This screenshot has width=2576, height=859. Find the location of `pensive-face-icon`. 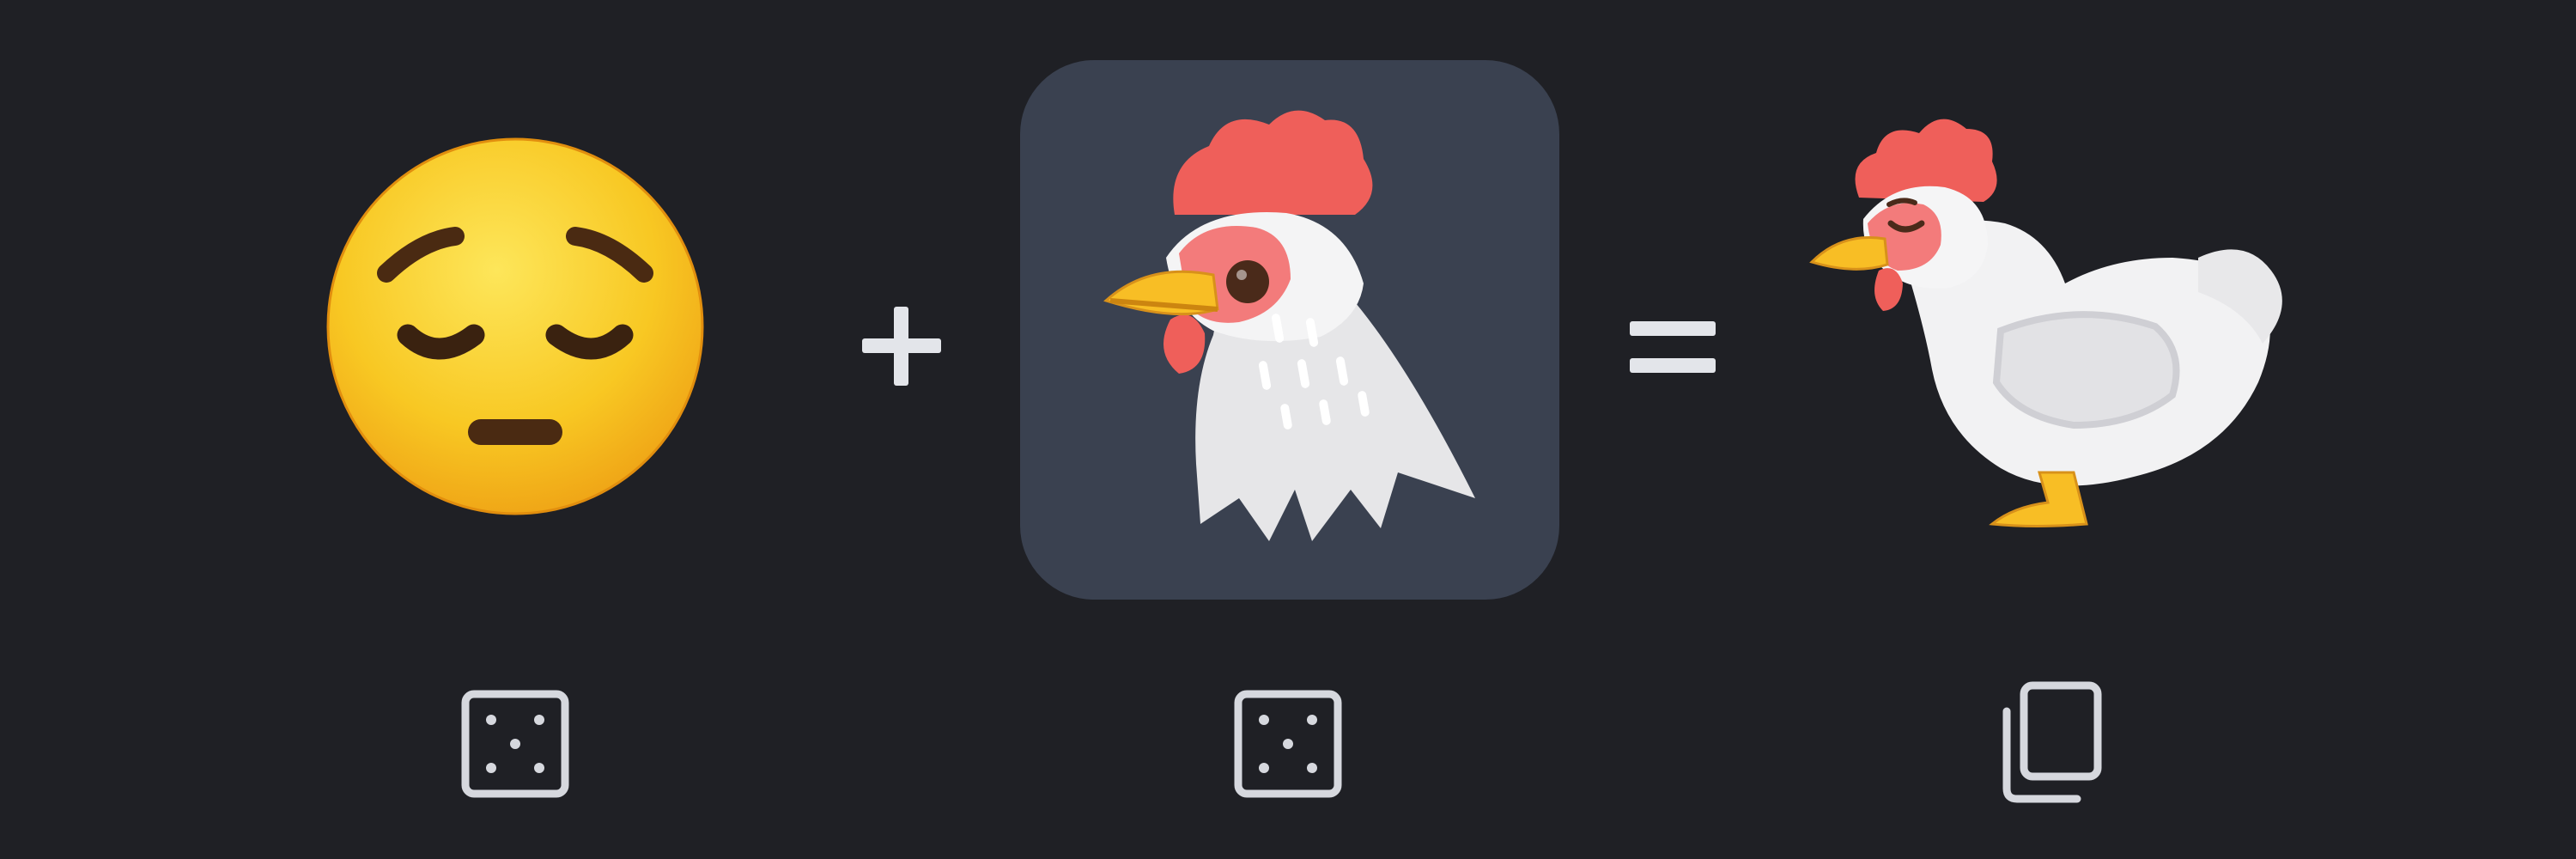

pensive-face-icon is located at coordinates (515, 326).